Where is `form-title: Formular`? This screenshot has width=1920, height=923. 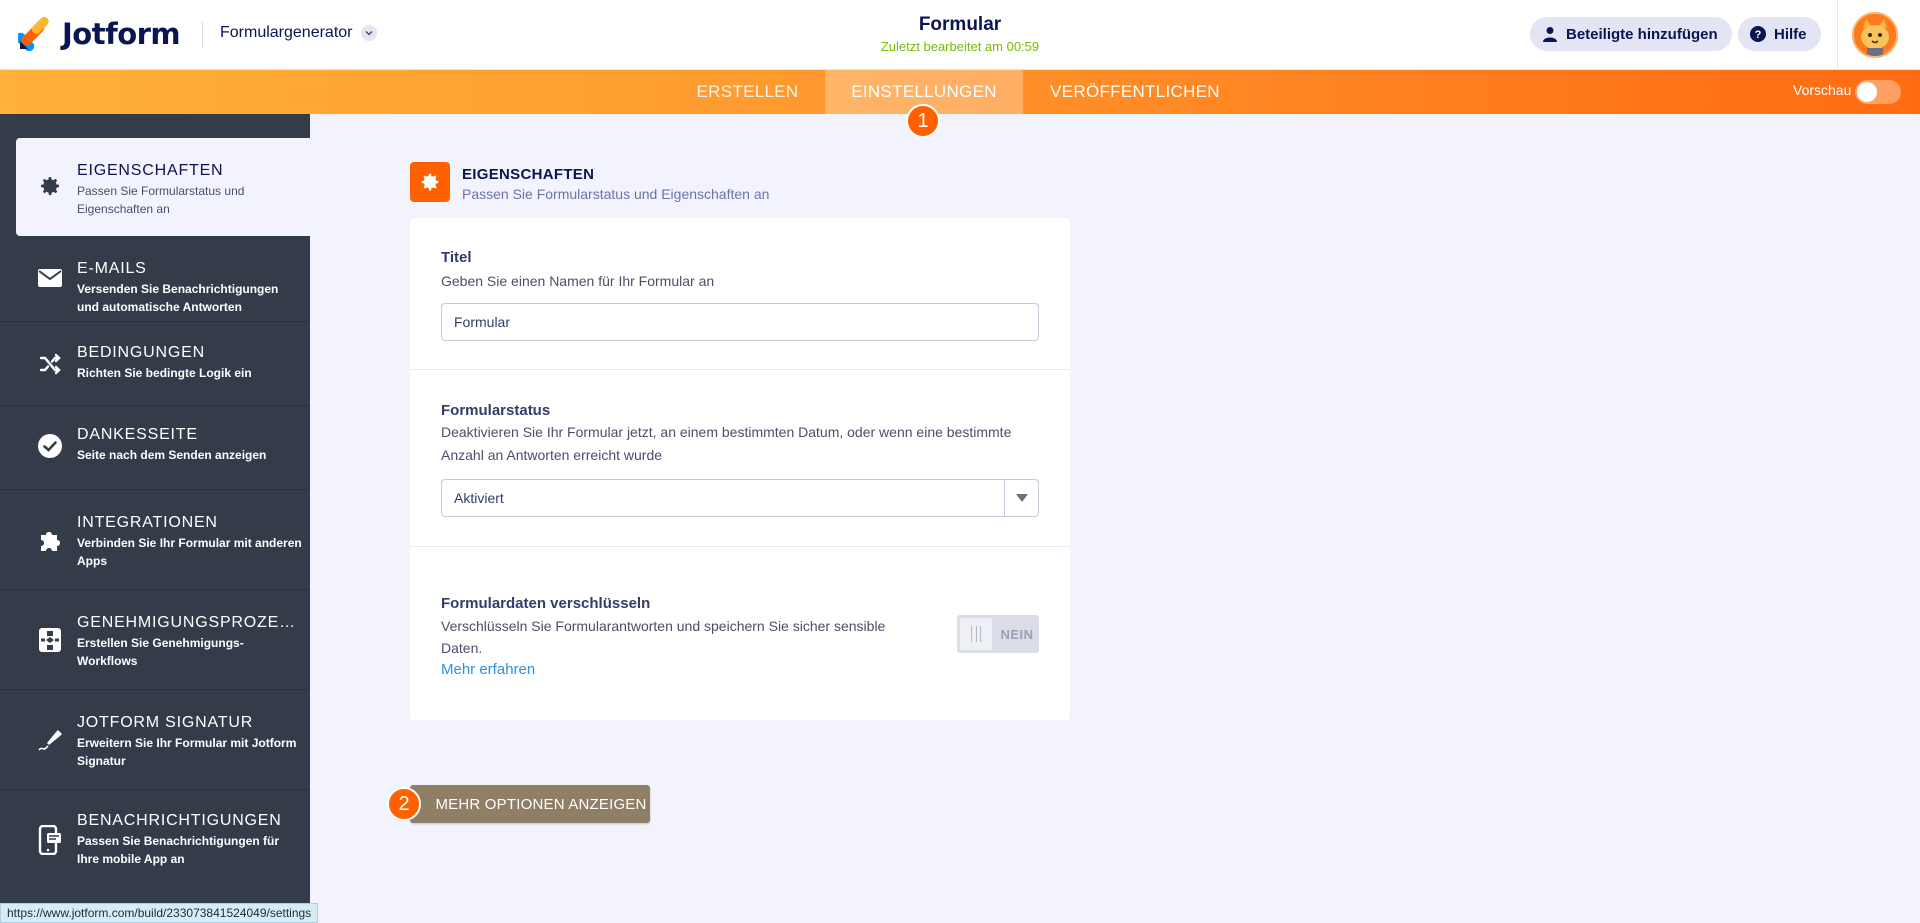
form-title: Formular is located at coordinates (960, 25).